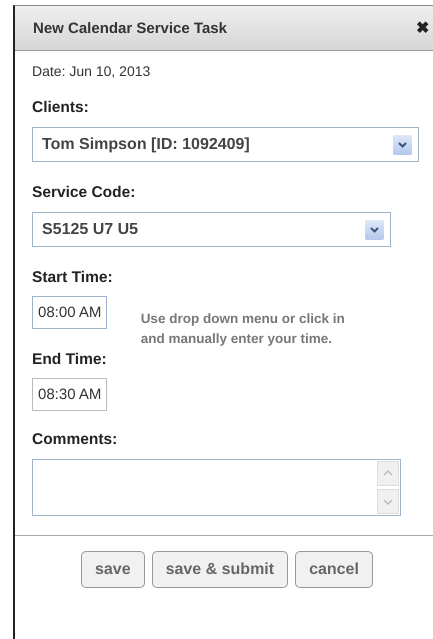 The width and height of the screenshot is (433, 639). I want to click on close-button: ✖, so click(422, 28).